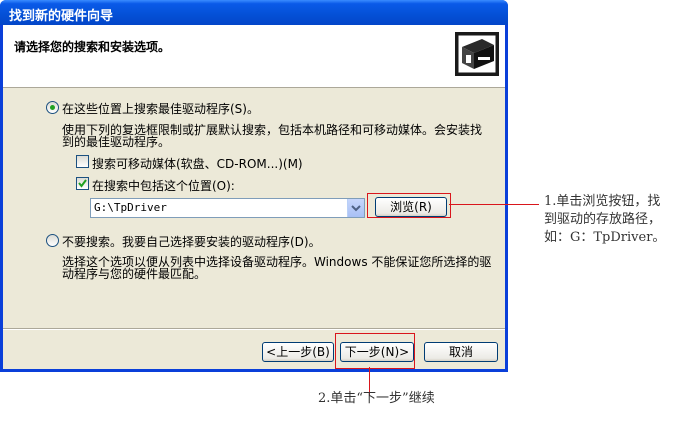  I want to click on chevron-down-icon, so click(356, 208).